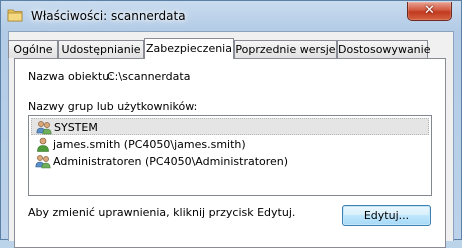  Describe the element at coordinates (149, 76) in the screenshot. I see `object-name-value: C:\scannerdata` at that location.